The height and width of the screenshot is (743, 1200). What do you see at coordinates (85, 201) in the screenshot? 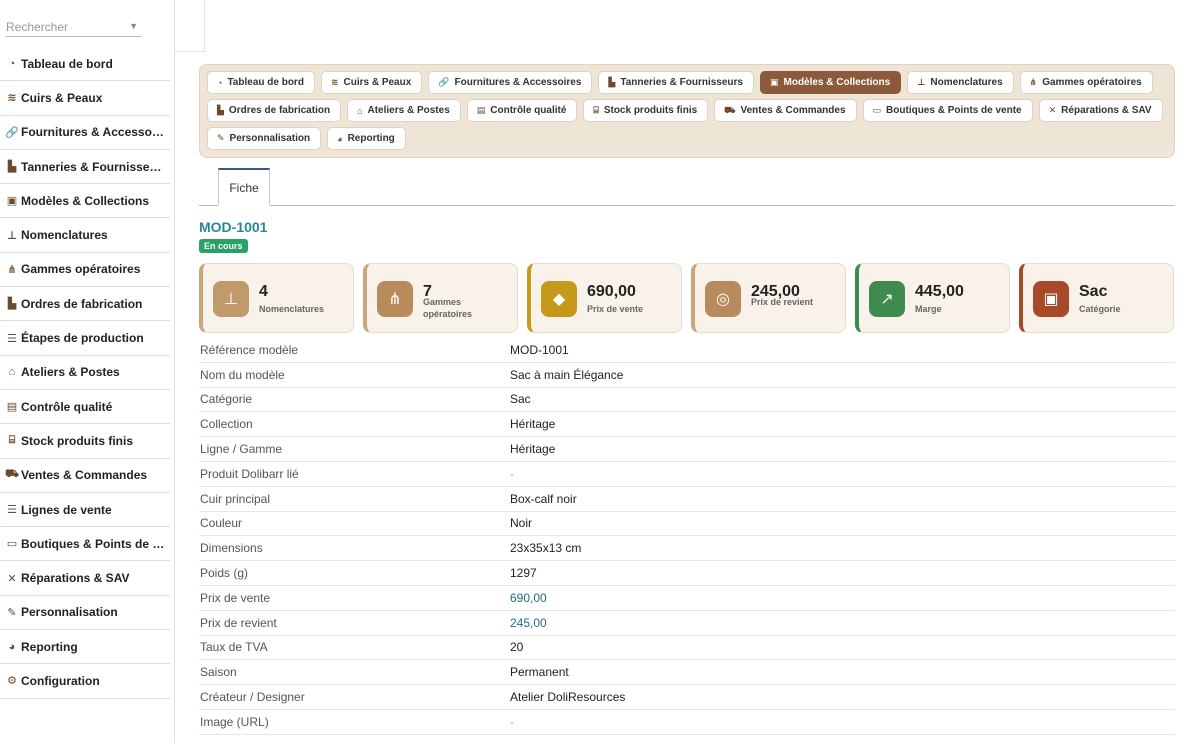
I see `sidebar-item: ▣ Modèles & Collections` at bounding box center [85, 201].